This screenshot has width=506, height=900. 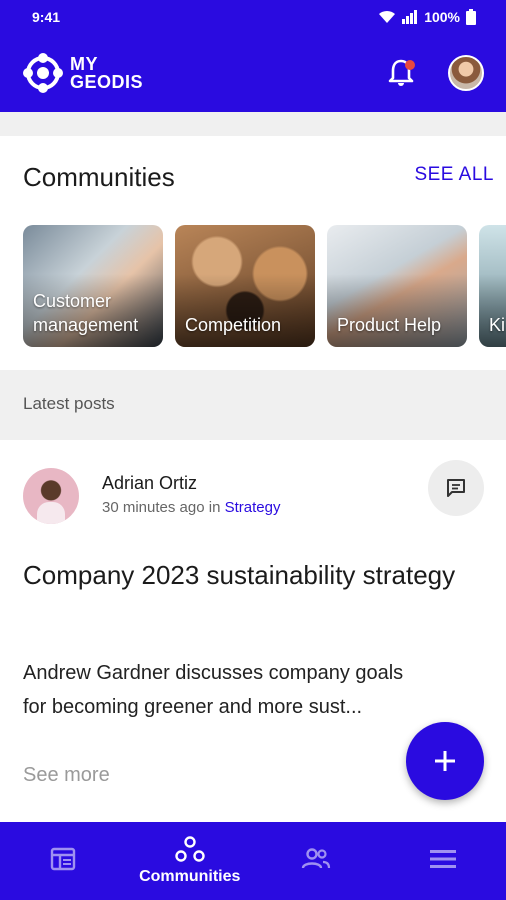 I want to click on status-icons: 100%, so click(x=427, y=17).